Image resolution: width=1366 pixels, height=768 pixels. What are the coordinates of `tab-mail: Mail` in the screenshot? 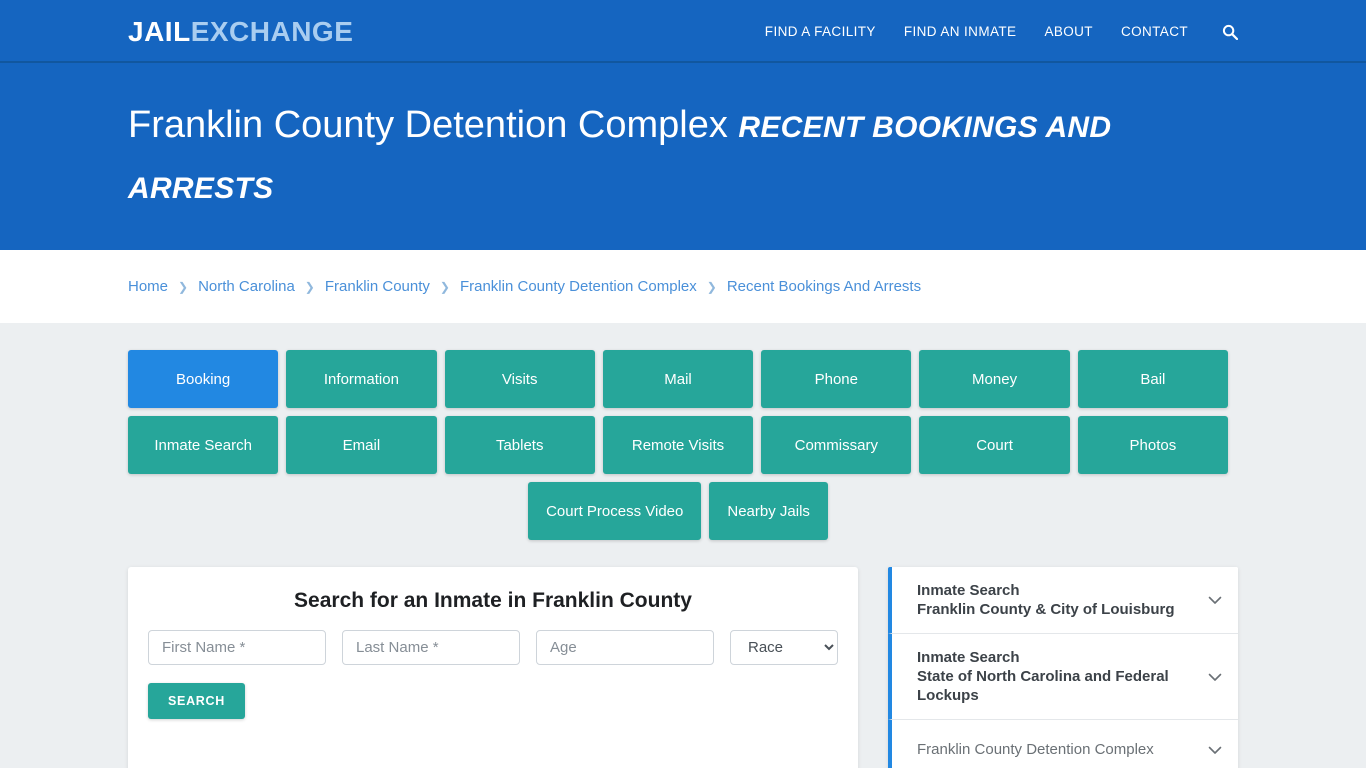 It's located at (678, 379).